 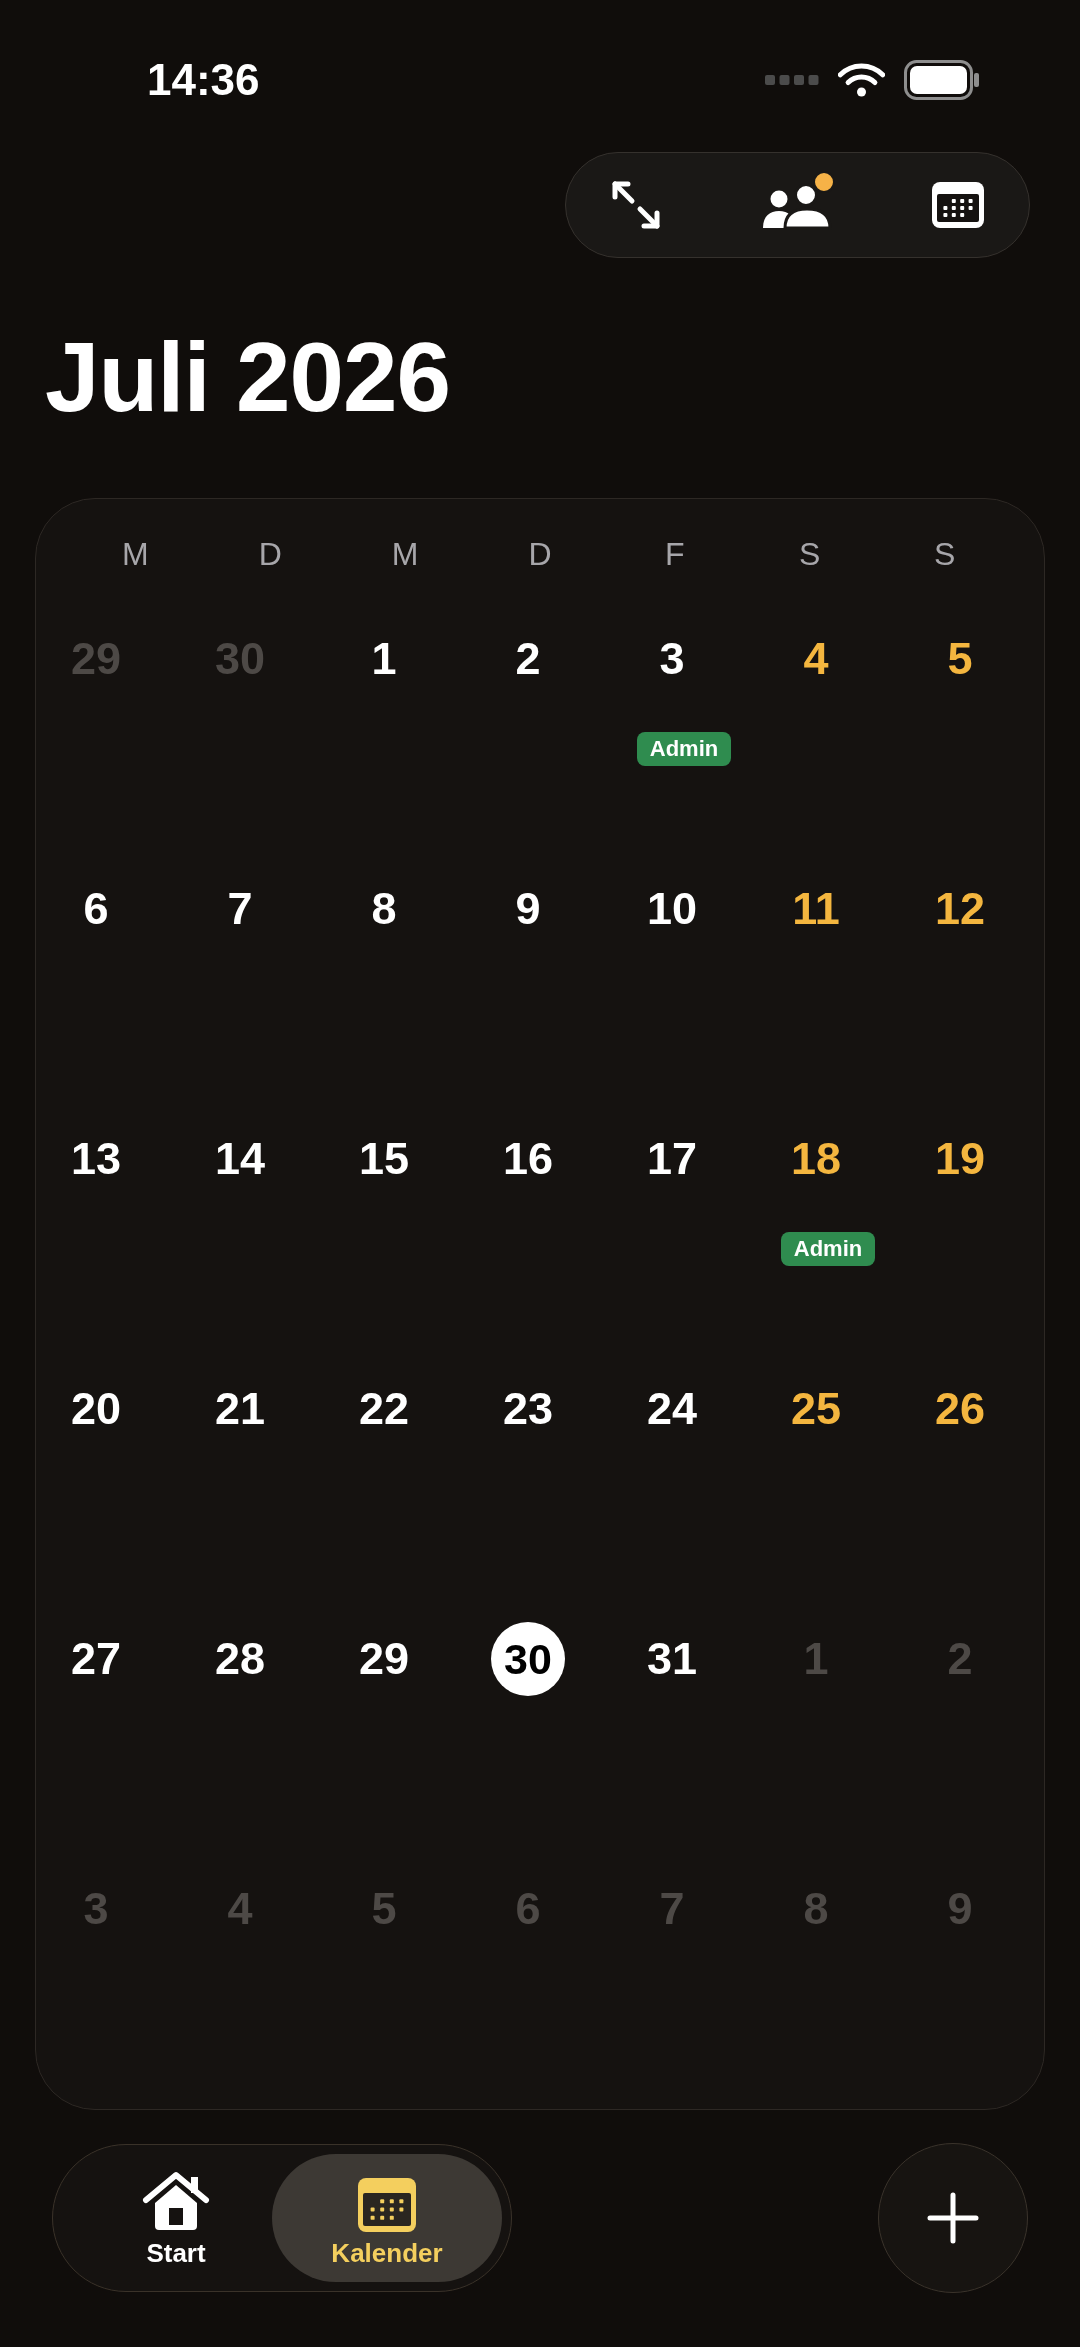 I want to click on date-number: 20, so click(x=96, y=1409).